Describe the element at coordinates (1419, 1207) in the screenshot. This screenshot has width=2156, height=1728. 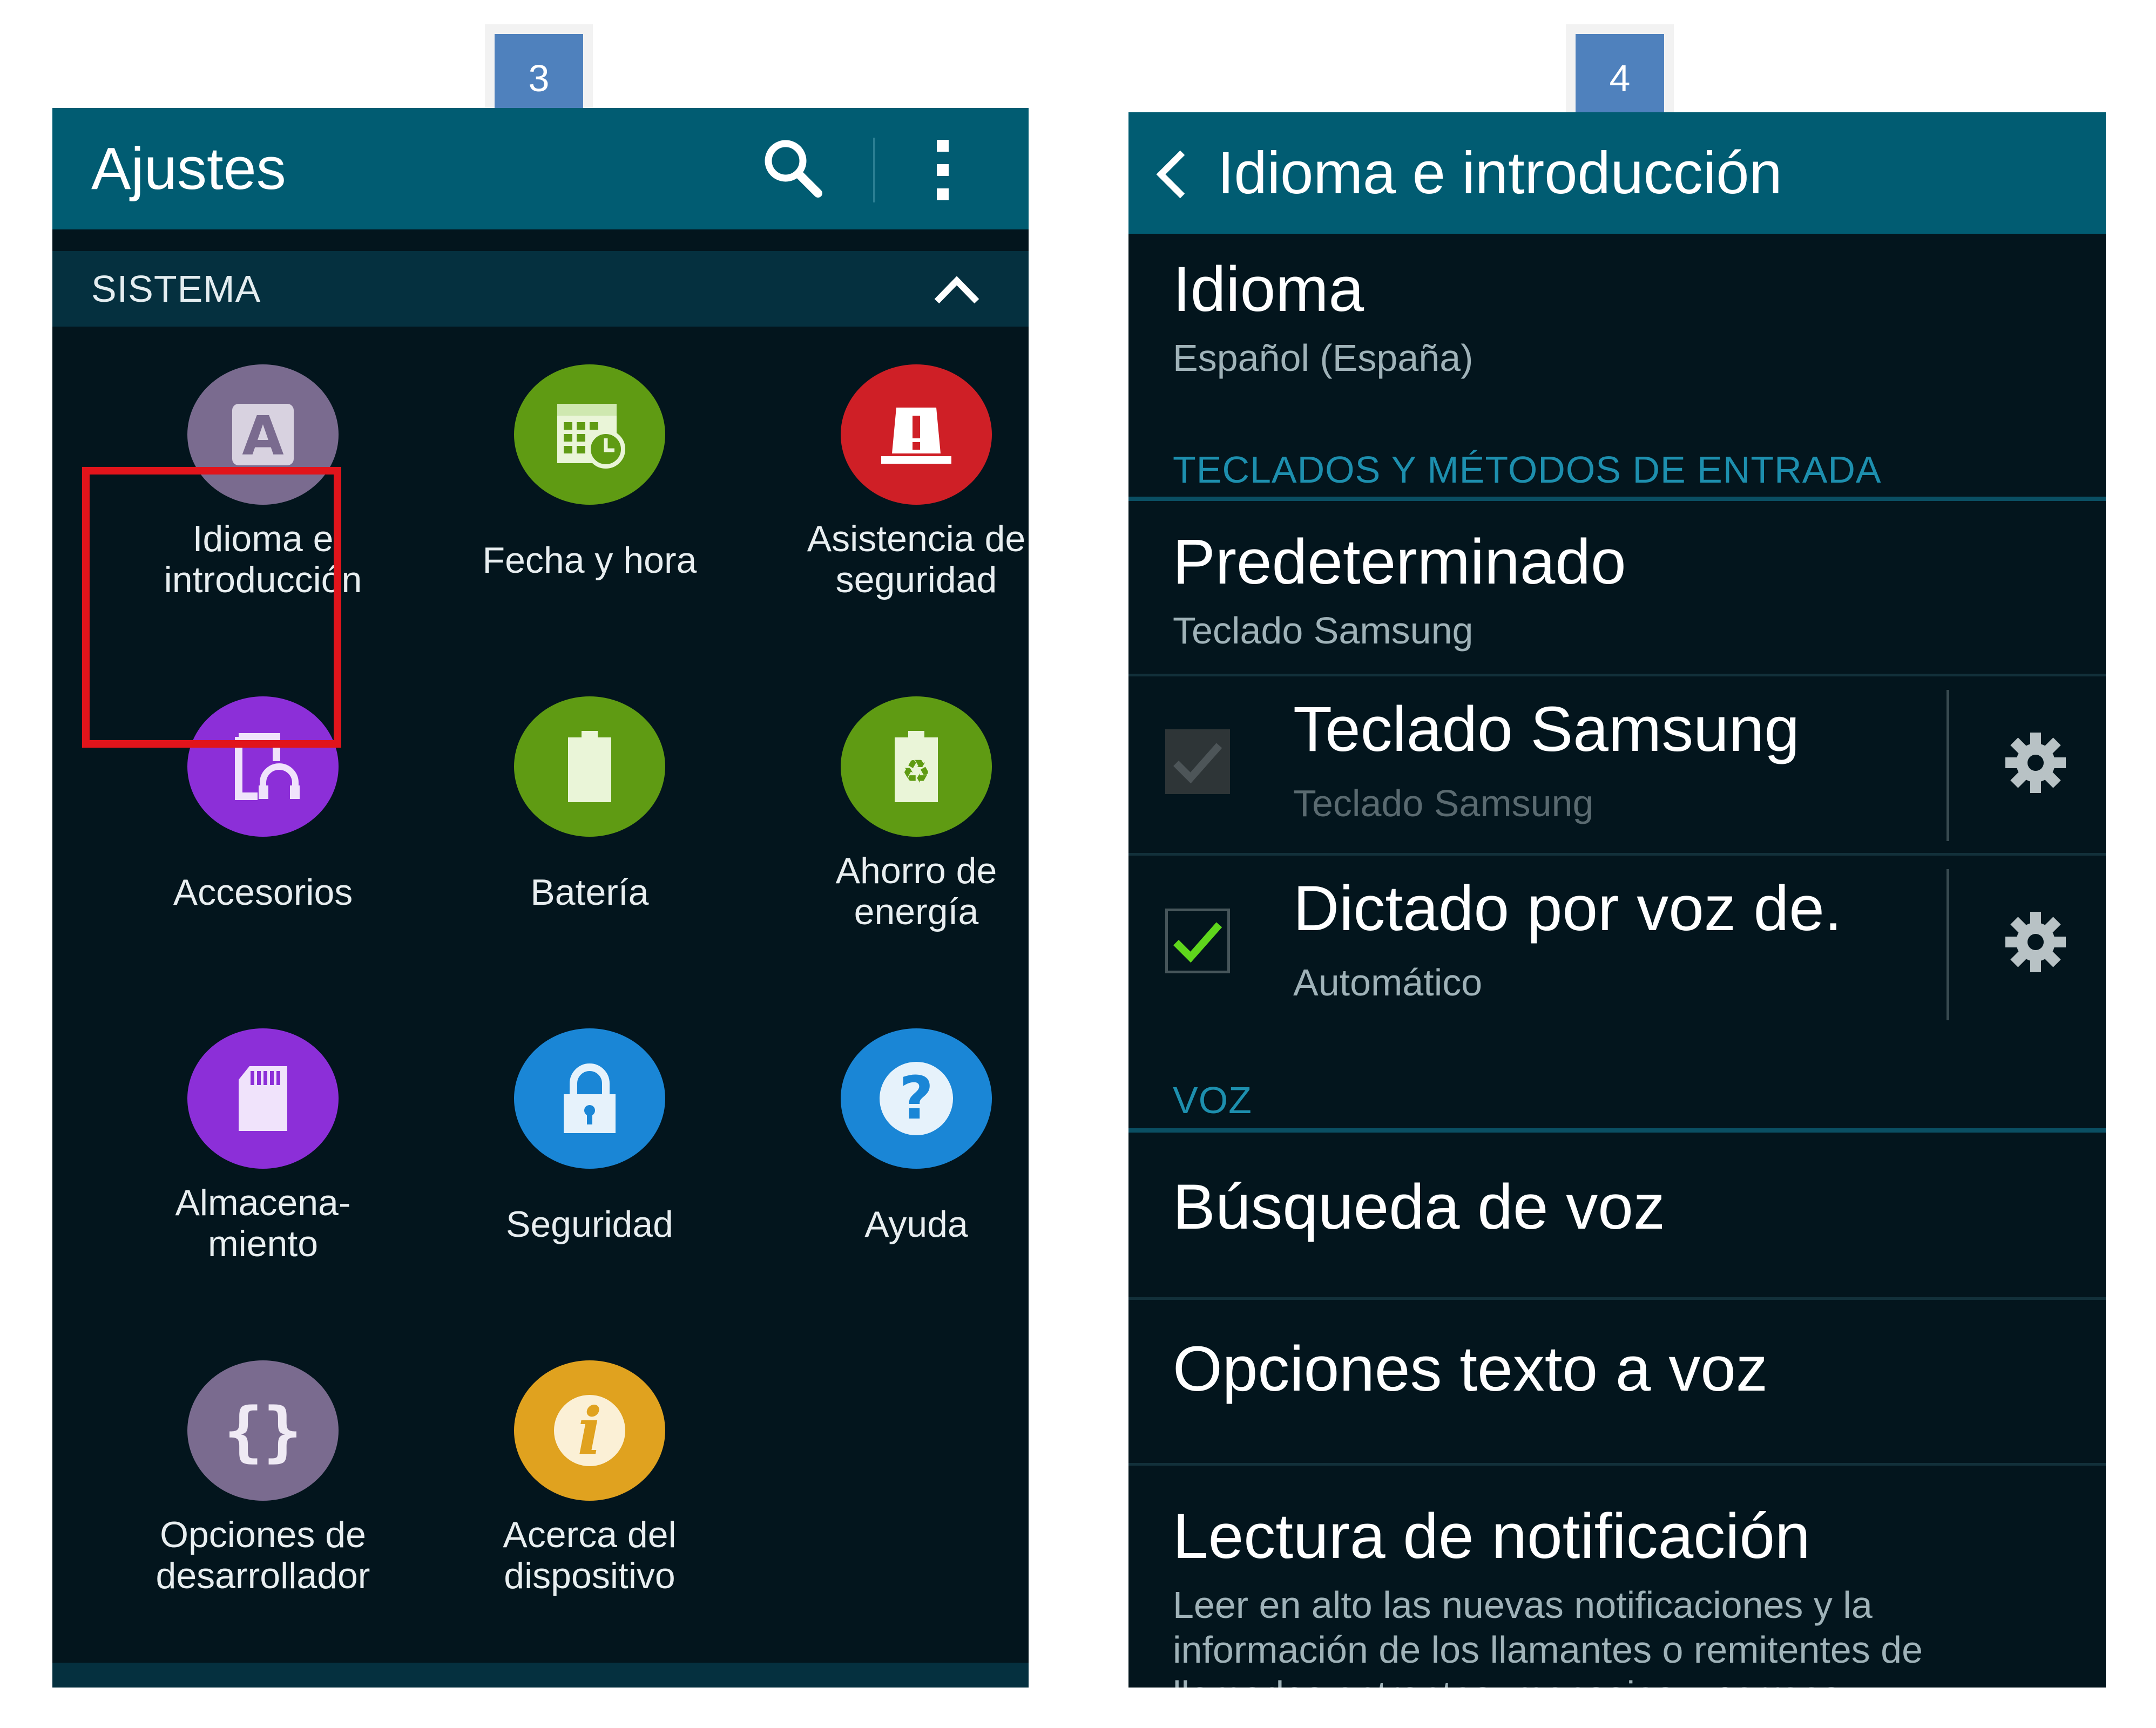
I see `row-title: Búsqueda de voz` at that location.